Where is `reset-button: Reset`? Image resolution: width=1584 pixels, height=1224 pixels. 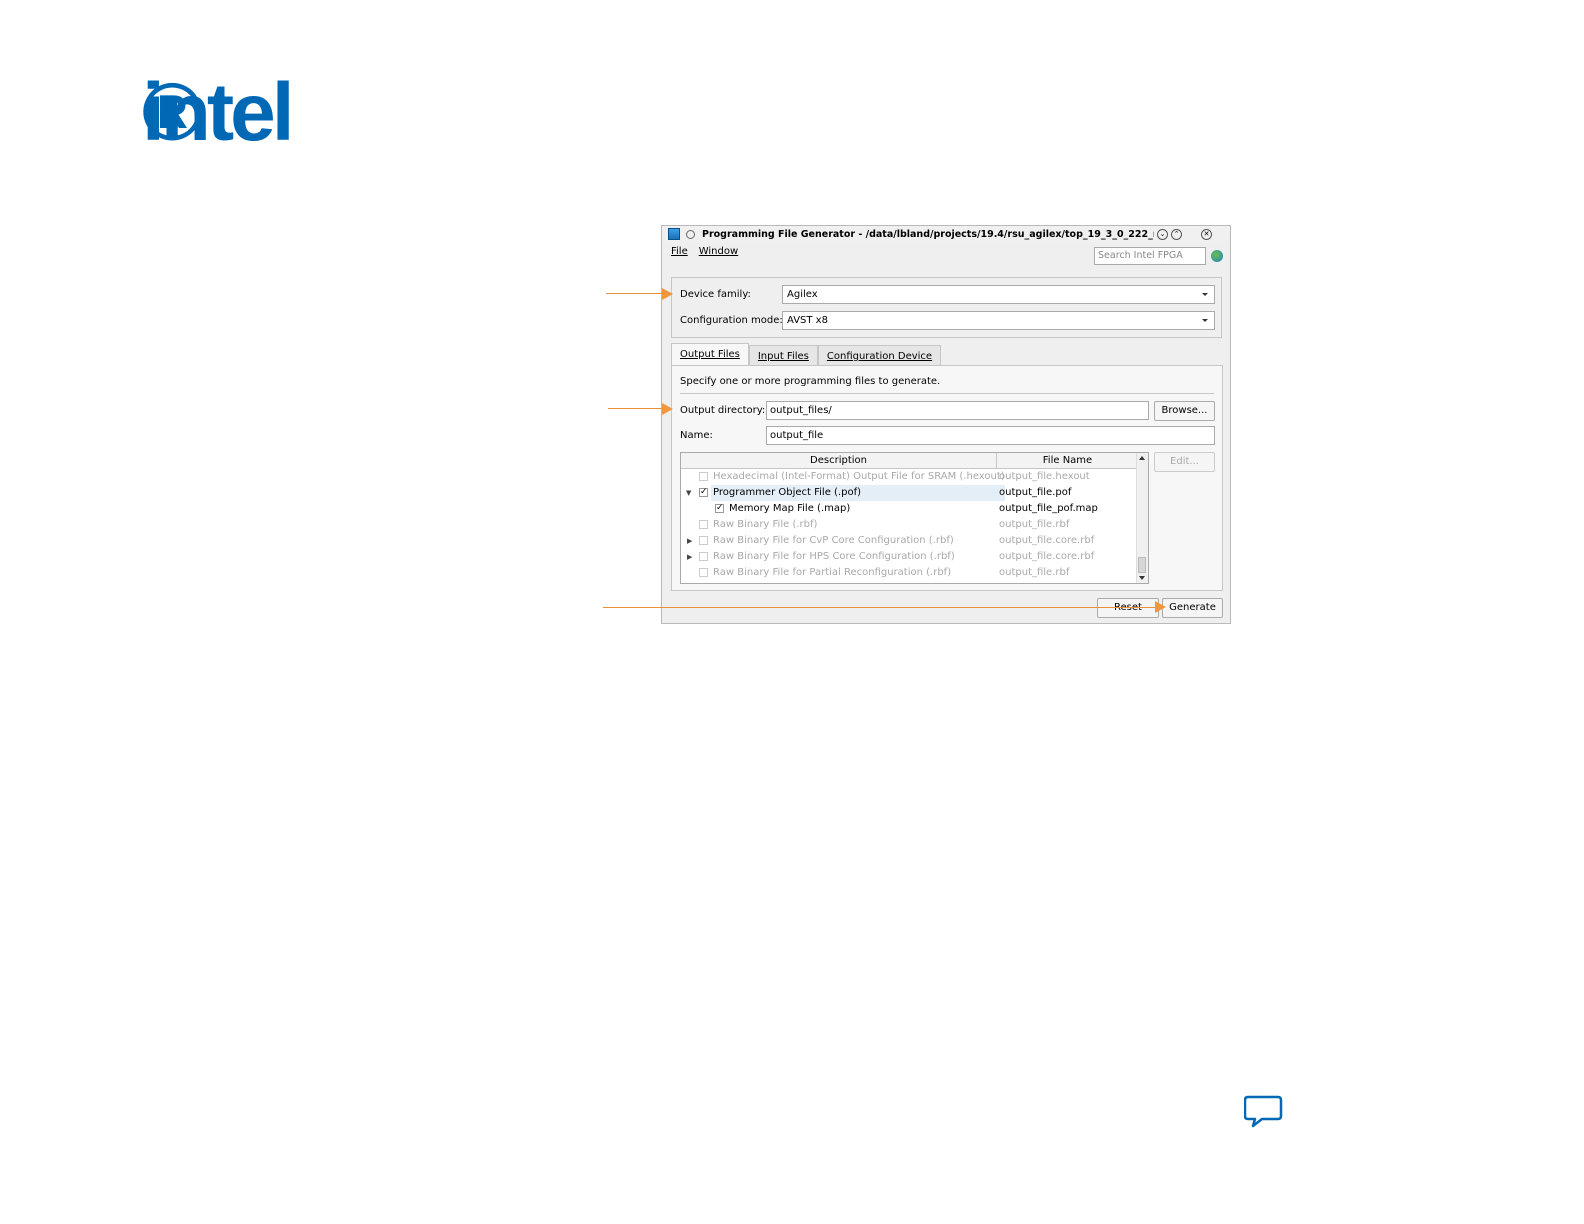
reset-button: Reset is located at coordinates (1128, 608).